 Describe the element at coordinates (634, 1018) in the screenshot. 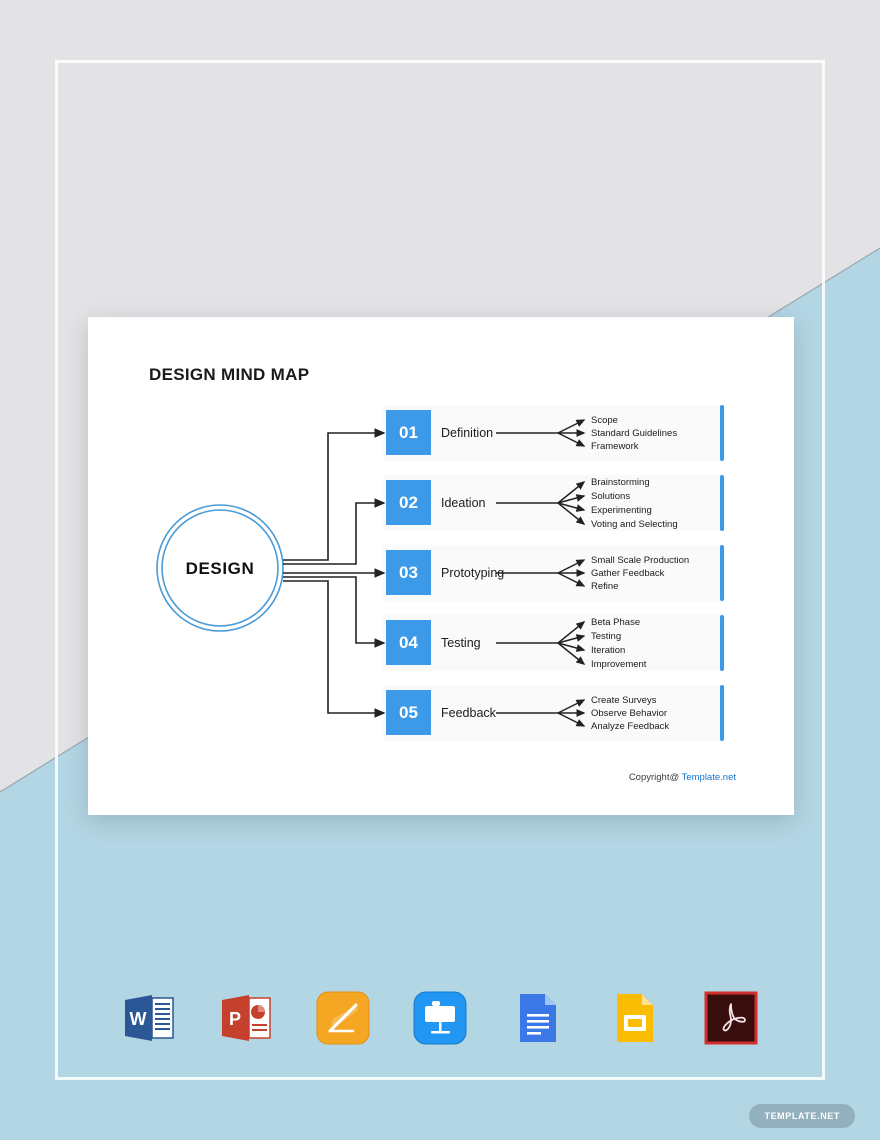

I see `google-slides-icon` at that location.